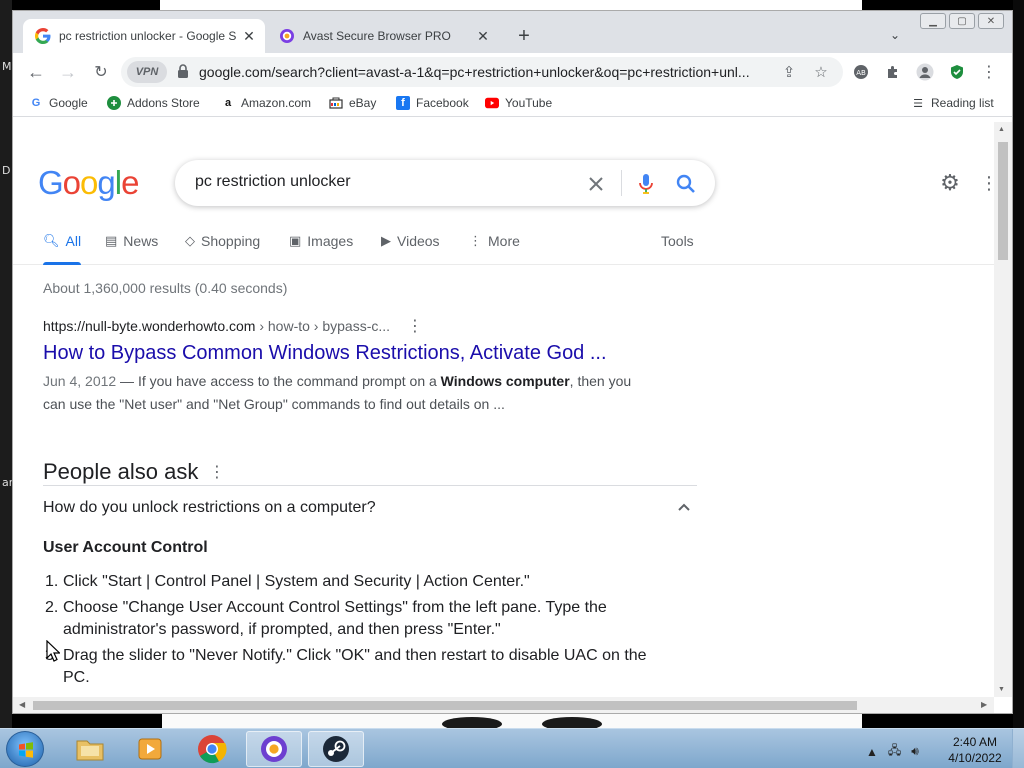 Image resolution: width=1024 pixels, height=768 pixels. I want to click on network-icon: 🖧︎, so click(894, 751).